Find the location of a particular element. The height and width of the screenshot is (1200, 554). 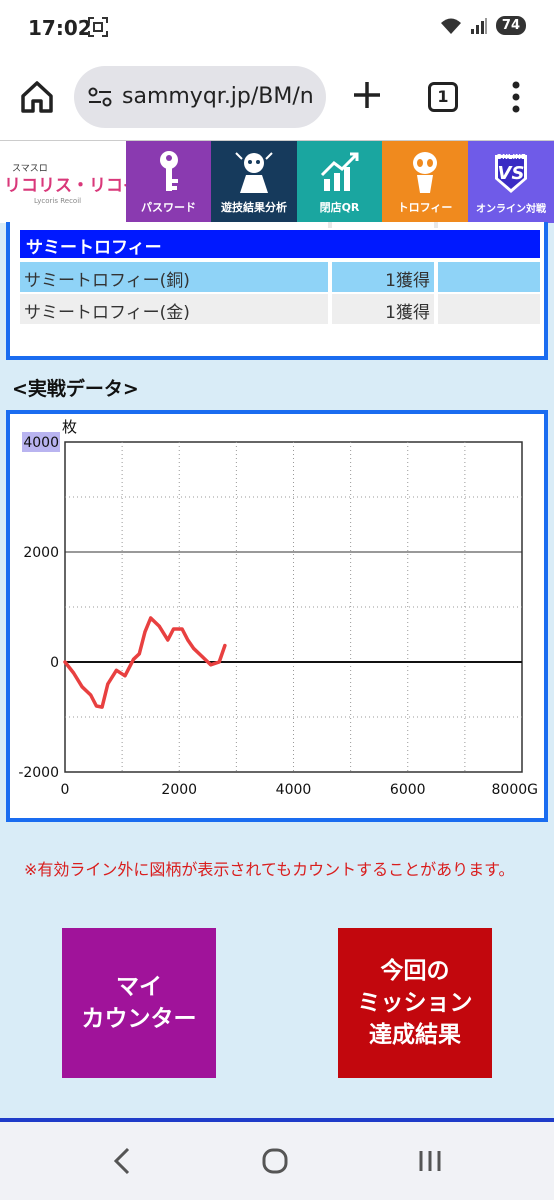

url-text: sammyqr.jp/BM/n is located at coordinates (222, 96).